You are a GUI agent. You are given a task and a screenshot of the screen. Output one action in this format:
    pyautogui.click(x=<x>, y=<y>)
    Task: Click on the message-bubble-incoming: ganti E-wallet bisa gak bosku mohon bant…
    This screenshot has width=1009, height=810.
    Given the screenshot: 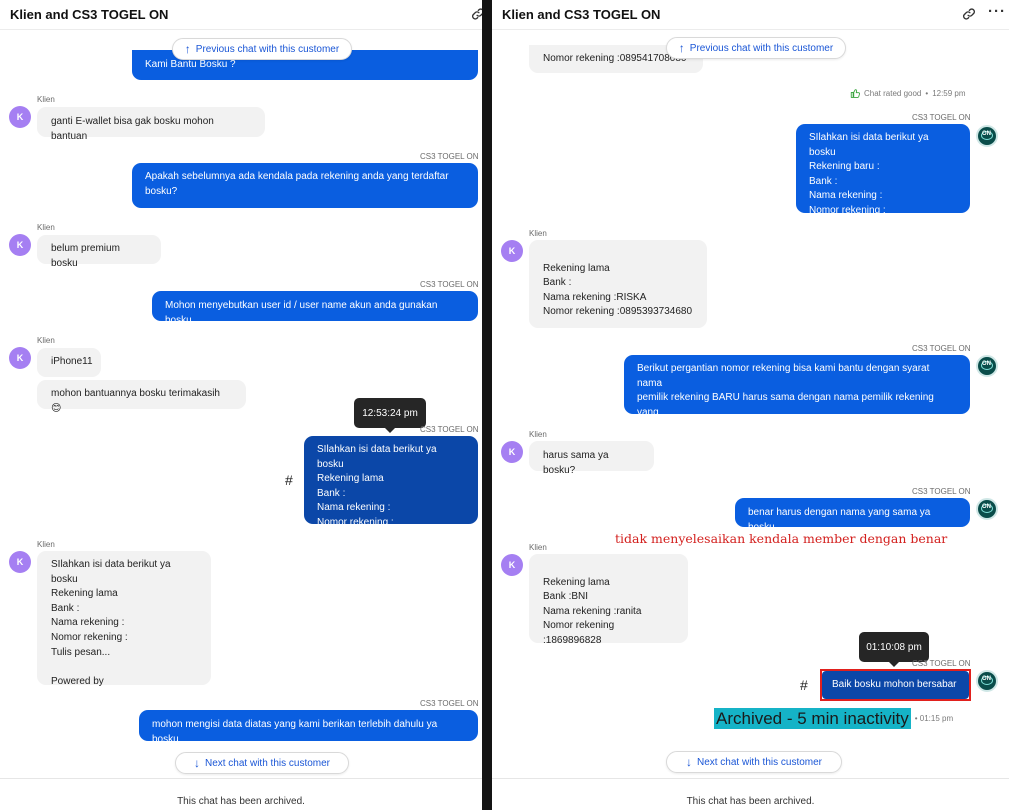 What is the action you would take?
    pyautogui.click(x=151, y=124)
    